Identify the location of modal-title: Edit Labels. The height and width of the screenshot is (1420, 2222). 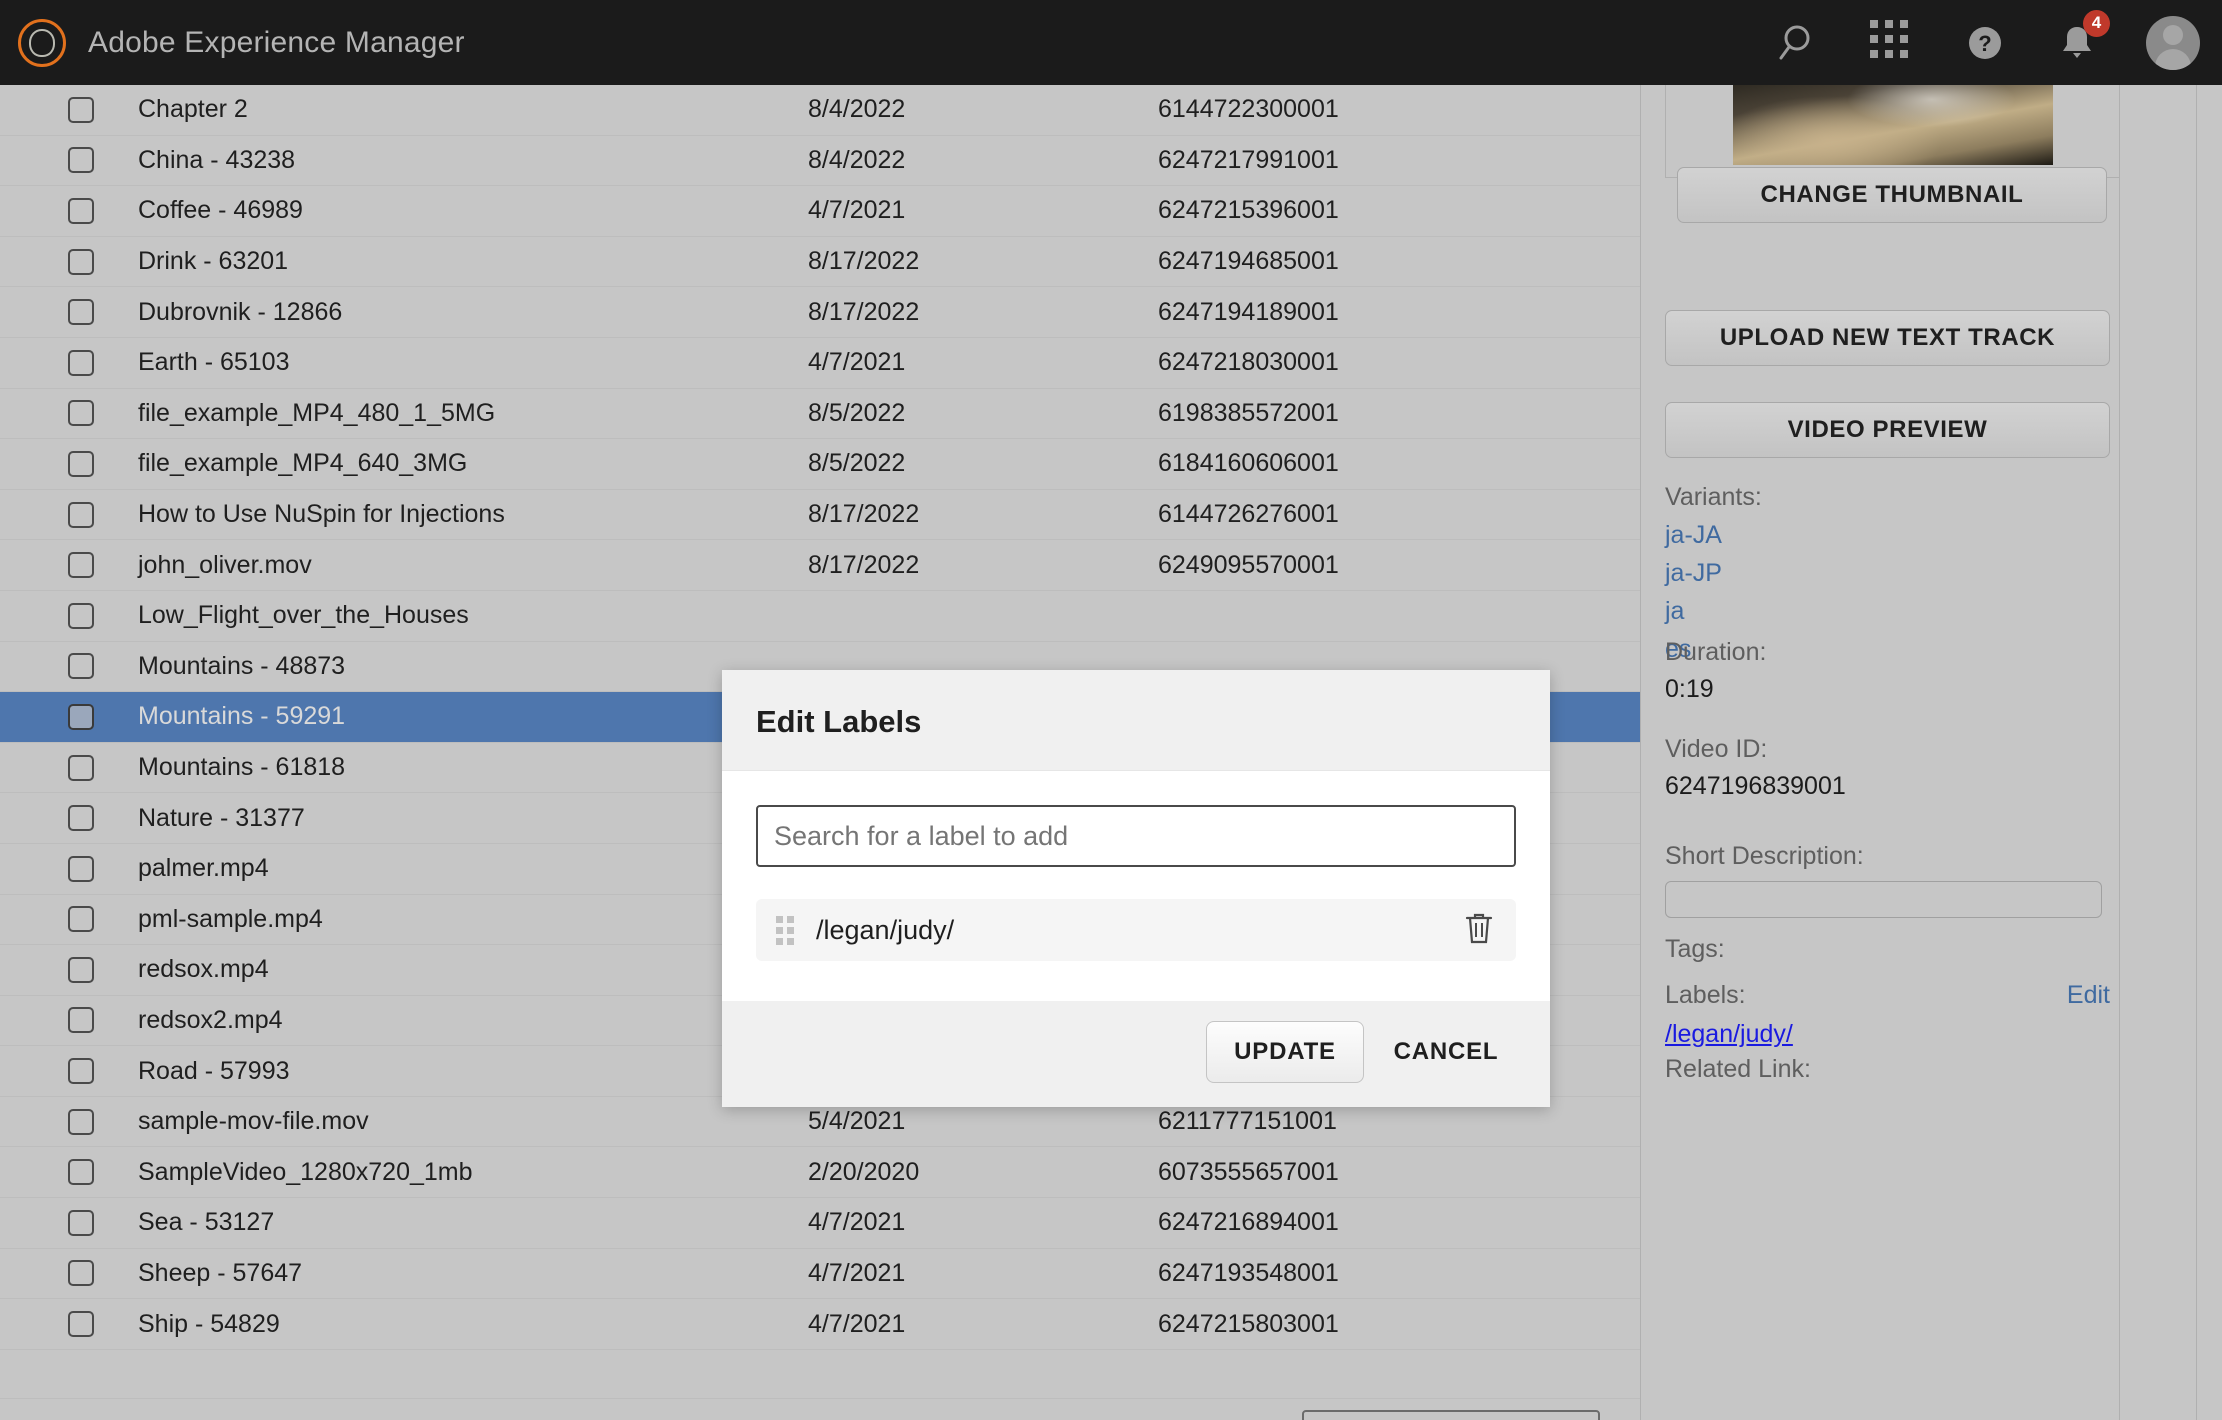
(839, 721).